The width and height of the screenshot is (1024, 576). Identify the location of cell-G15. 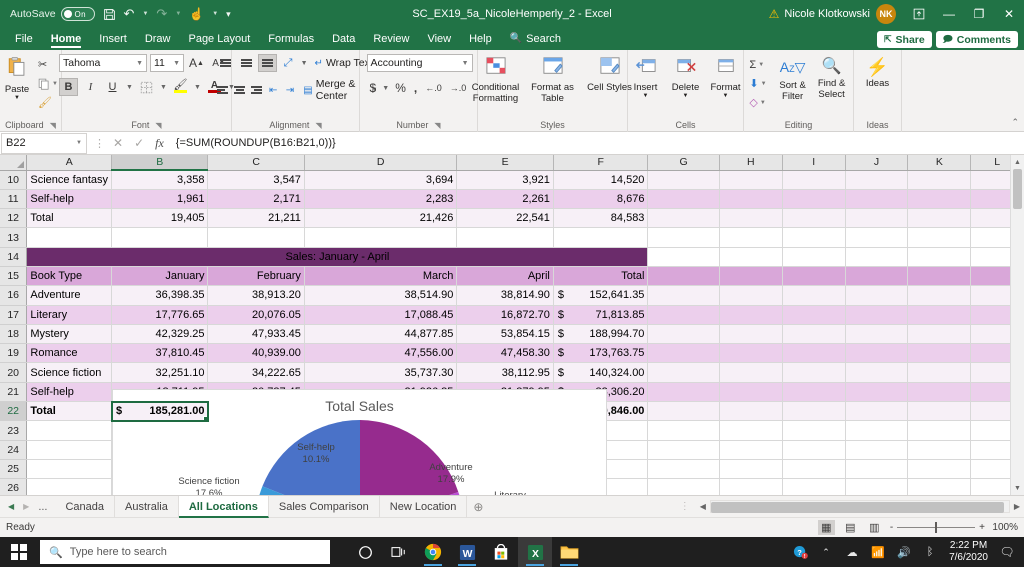
(683, 276).